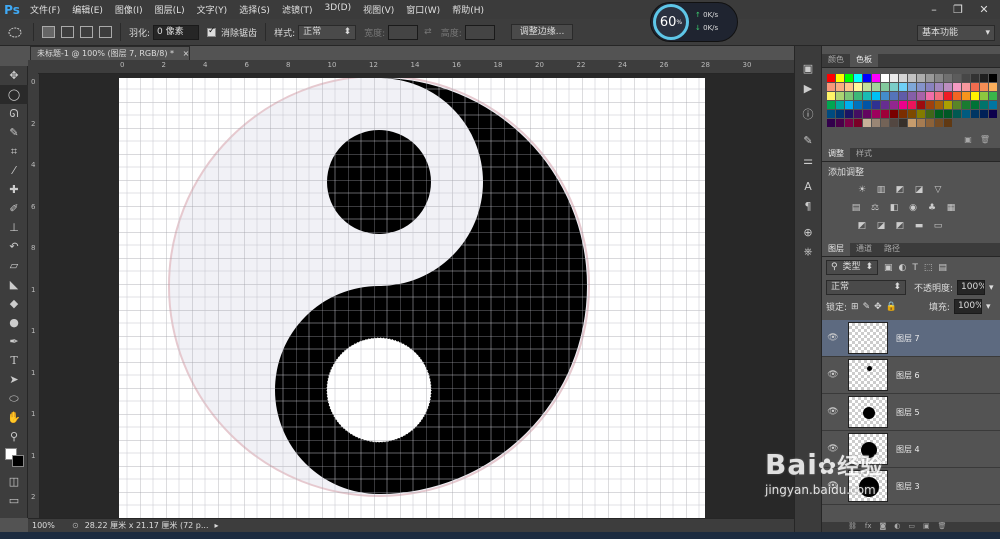 This screenshot has height=539, width=1000. What do you see at coordinates (14, 265) in the screenshot?
I see `eraser-tool-icon: ▱` at bounding box center [14, 265].